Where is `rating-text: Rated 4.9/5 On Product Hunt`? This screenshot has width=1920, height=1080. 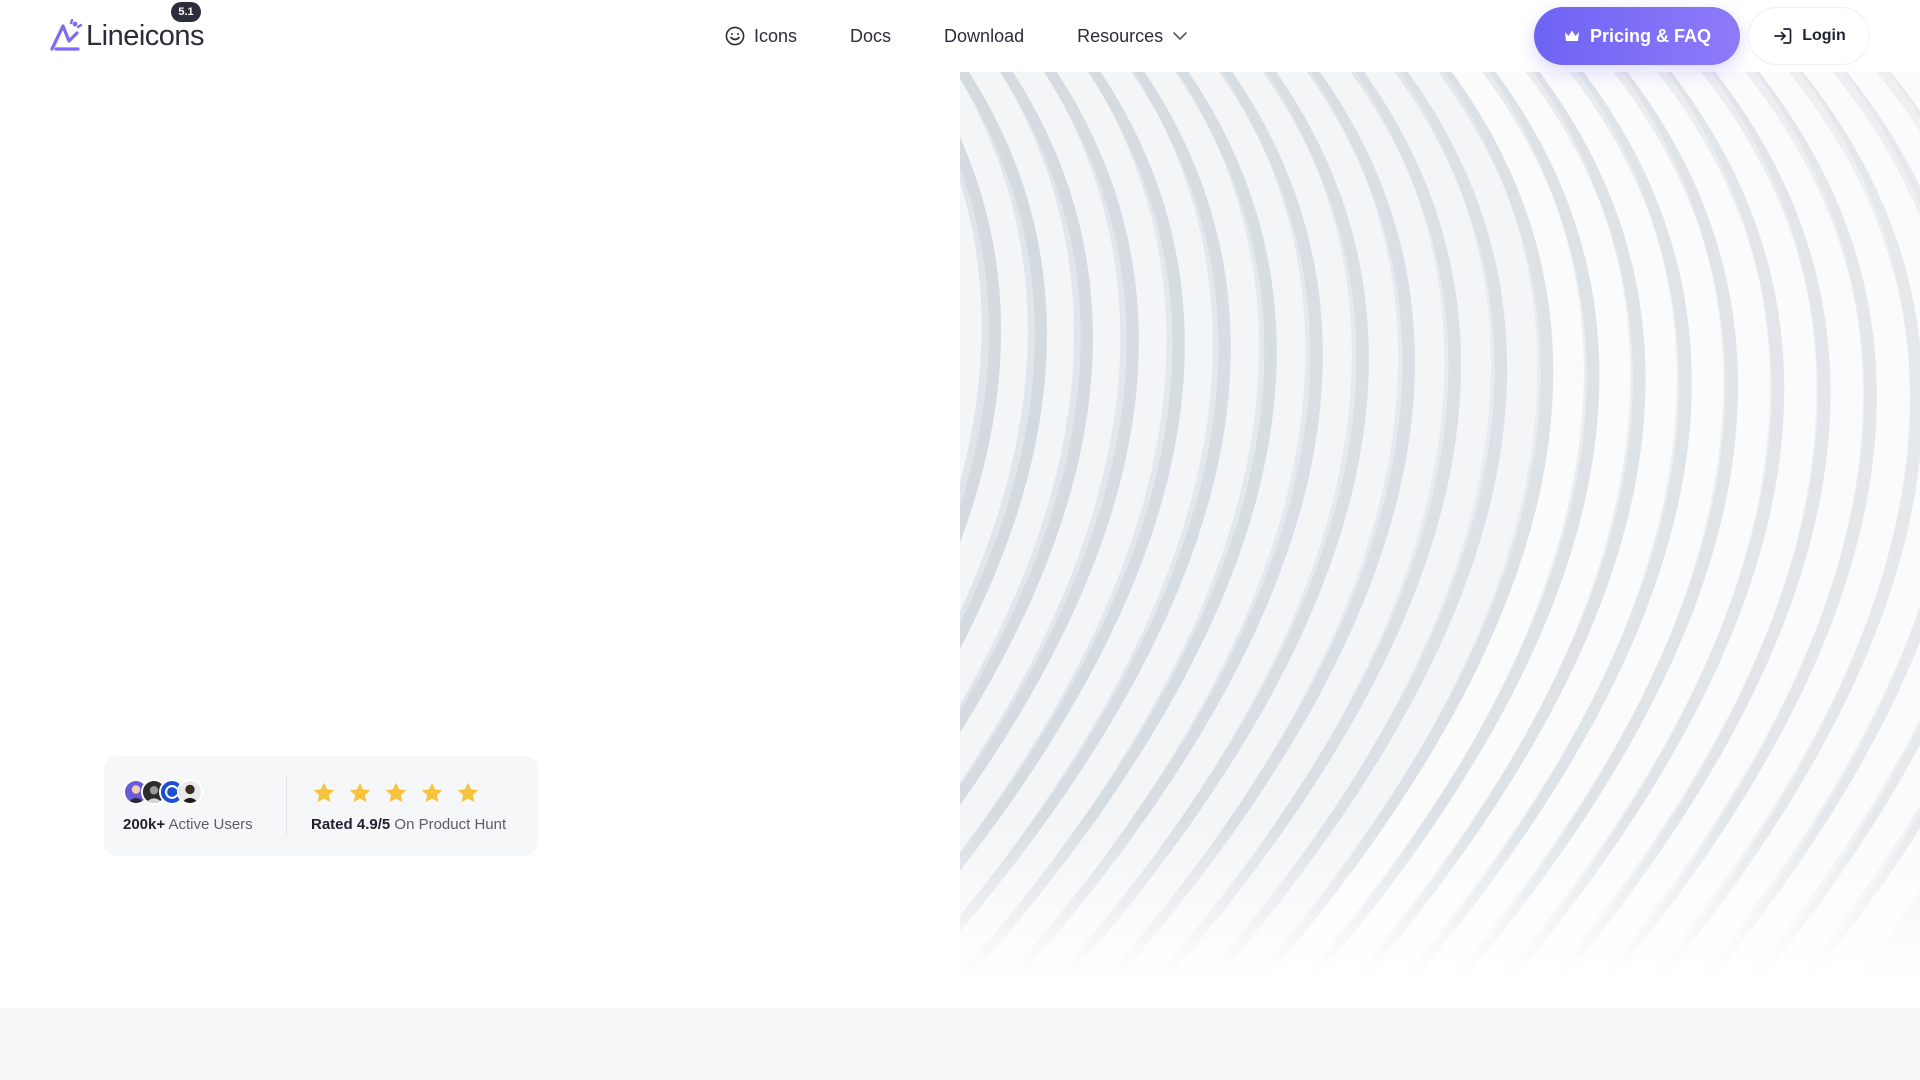
rating-text: Rated 4.9/5 On Product Hunt is located at coordinates (424, 824).